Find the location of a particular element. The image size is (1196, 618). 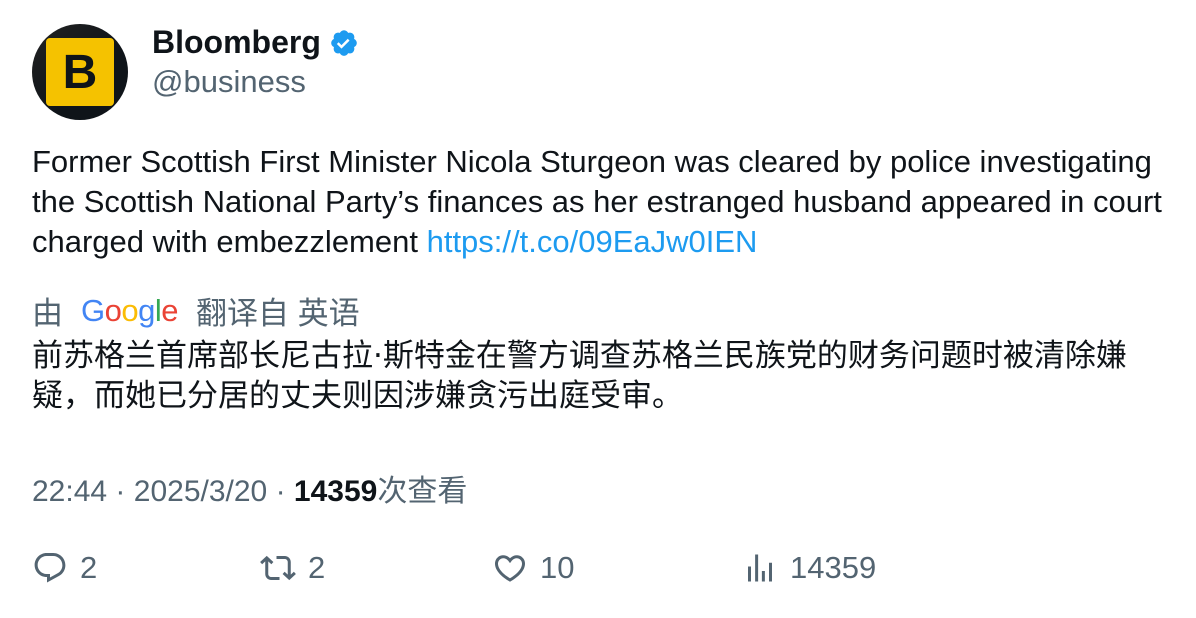

author-name-row: Bloomberg is located at coordinates (255, 42).